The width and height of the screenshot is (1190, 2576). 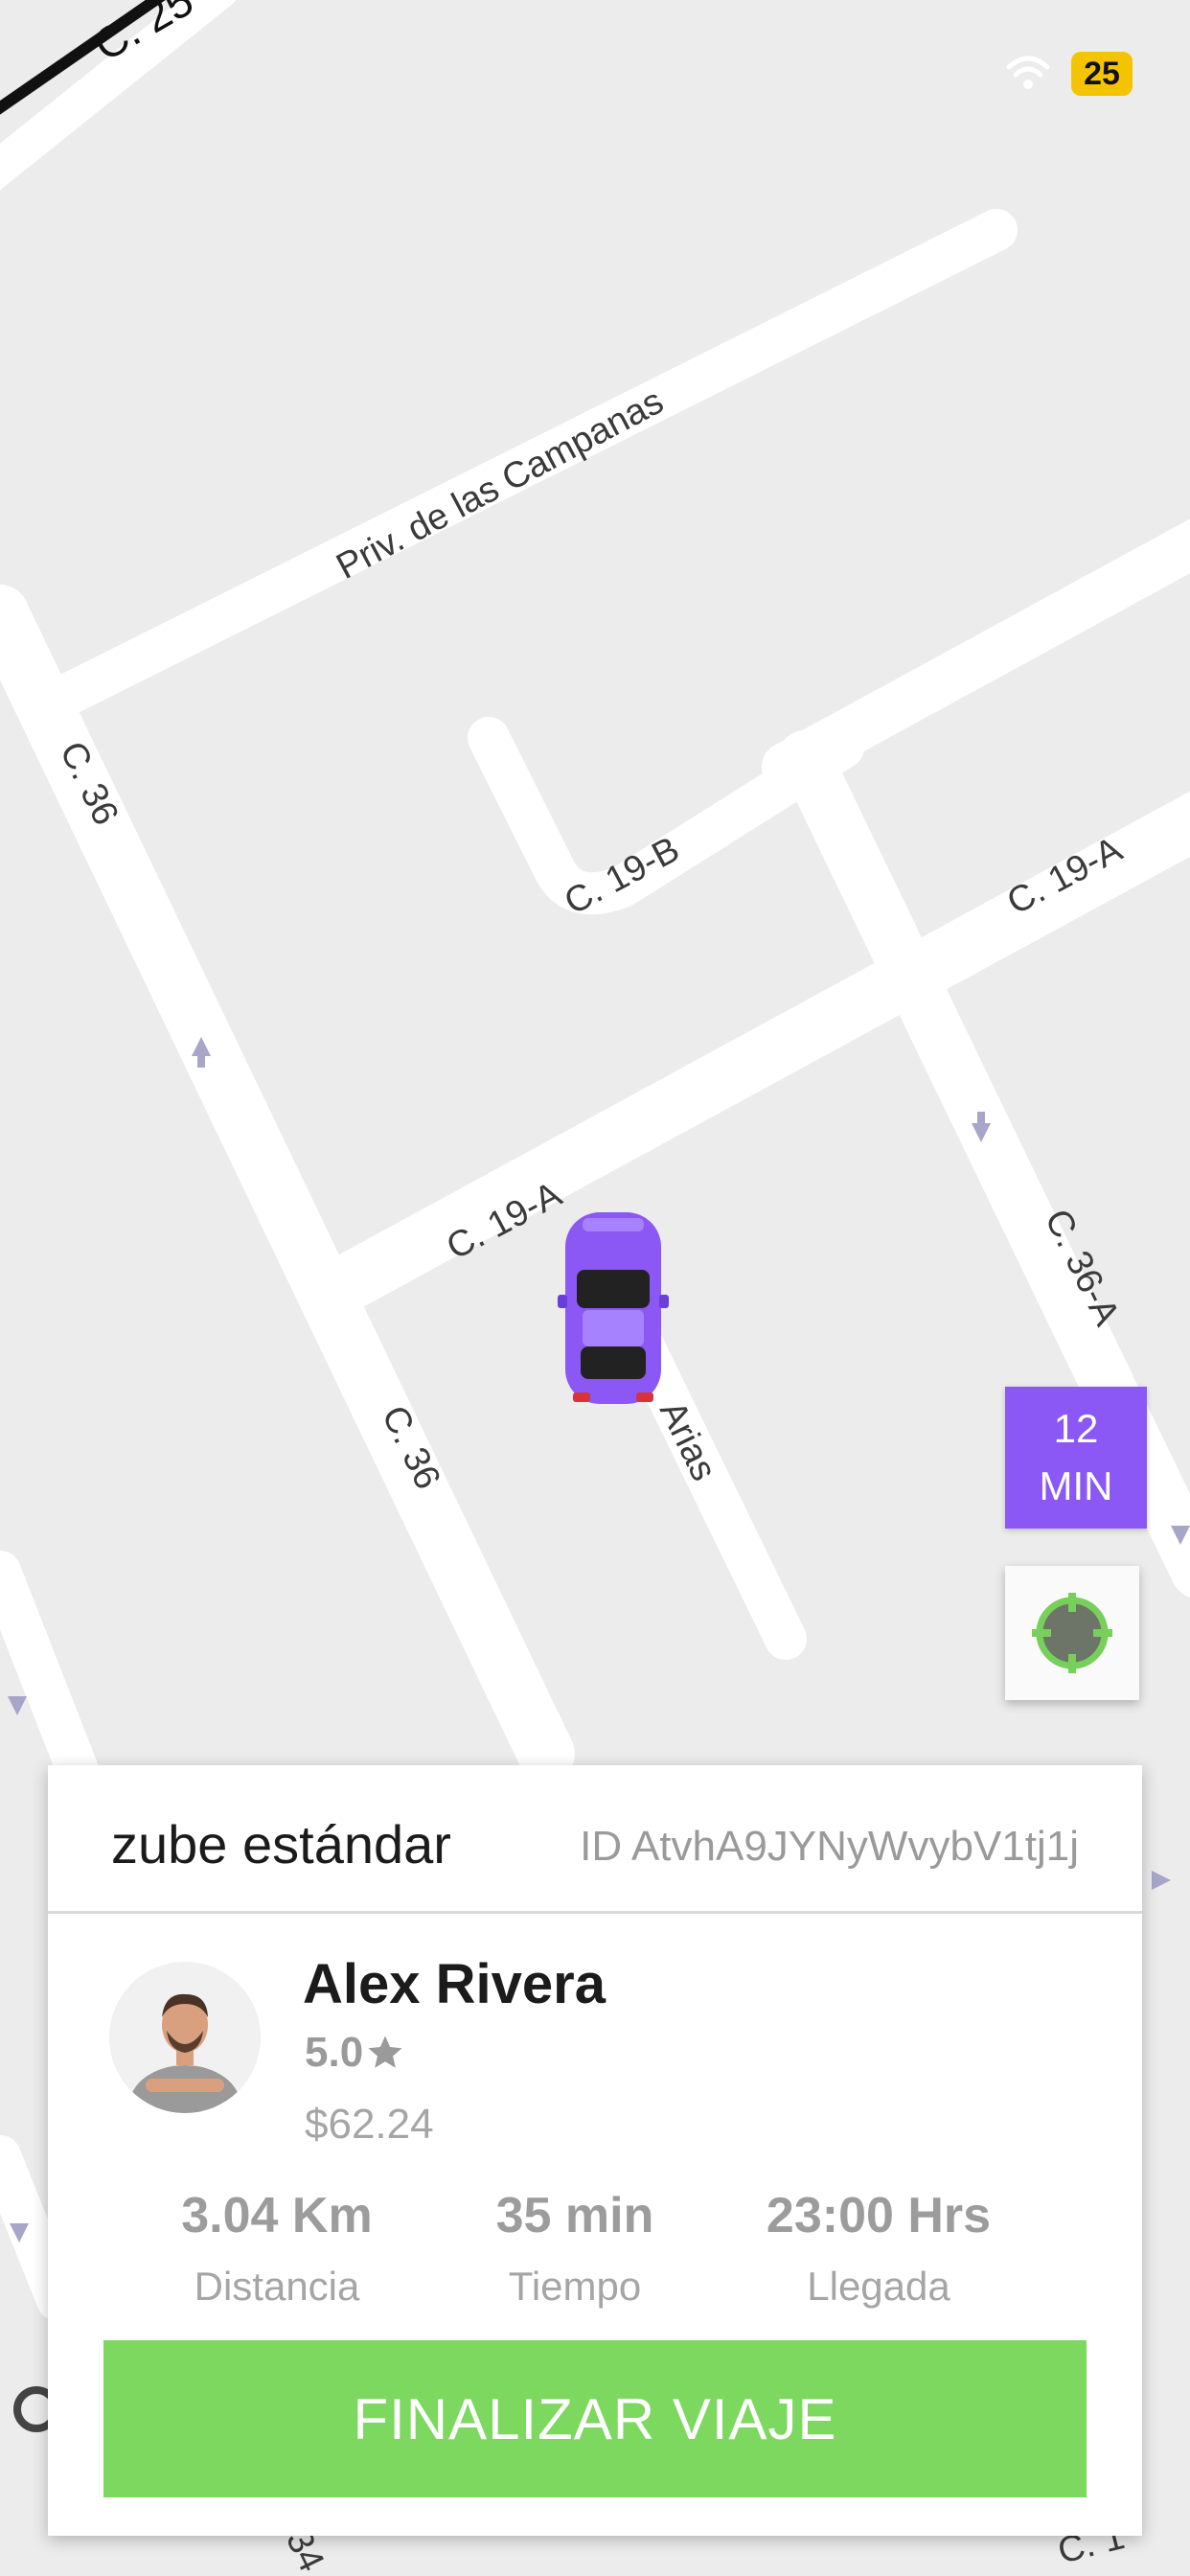 What do you see at coordinates (595, 2418) in the screenshot?
I see `finish-trip-button: FINALIZAR VIAJE` at bounding box center [595, 2418].